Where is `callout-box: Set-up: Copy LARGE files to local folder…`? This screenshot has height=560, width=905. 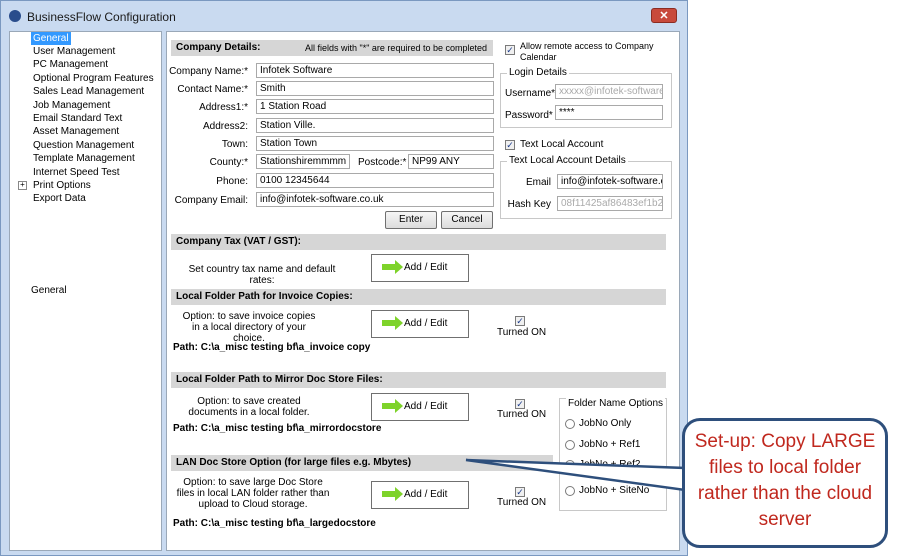 callout-box: Set-up: Copy LARGE files to local folder… is located at coordinates (785, 483).